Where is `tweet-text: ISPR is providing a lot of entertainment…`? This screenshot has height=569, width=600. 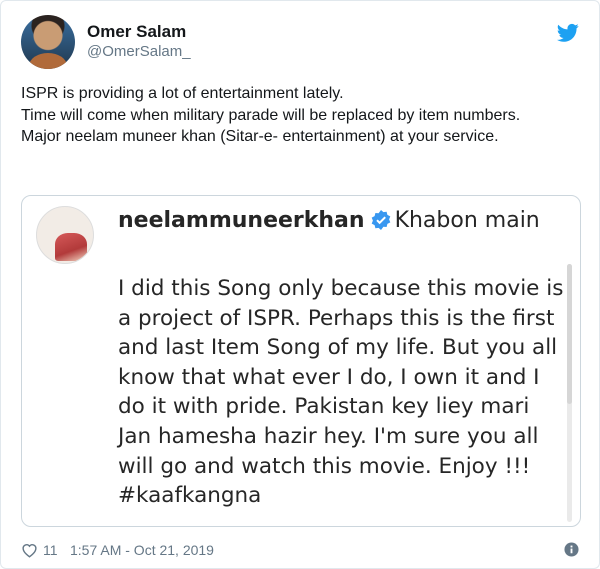
tweet-text: ISPR is providing a lot of entertainment… is located at coordinates (301, 115).